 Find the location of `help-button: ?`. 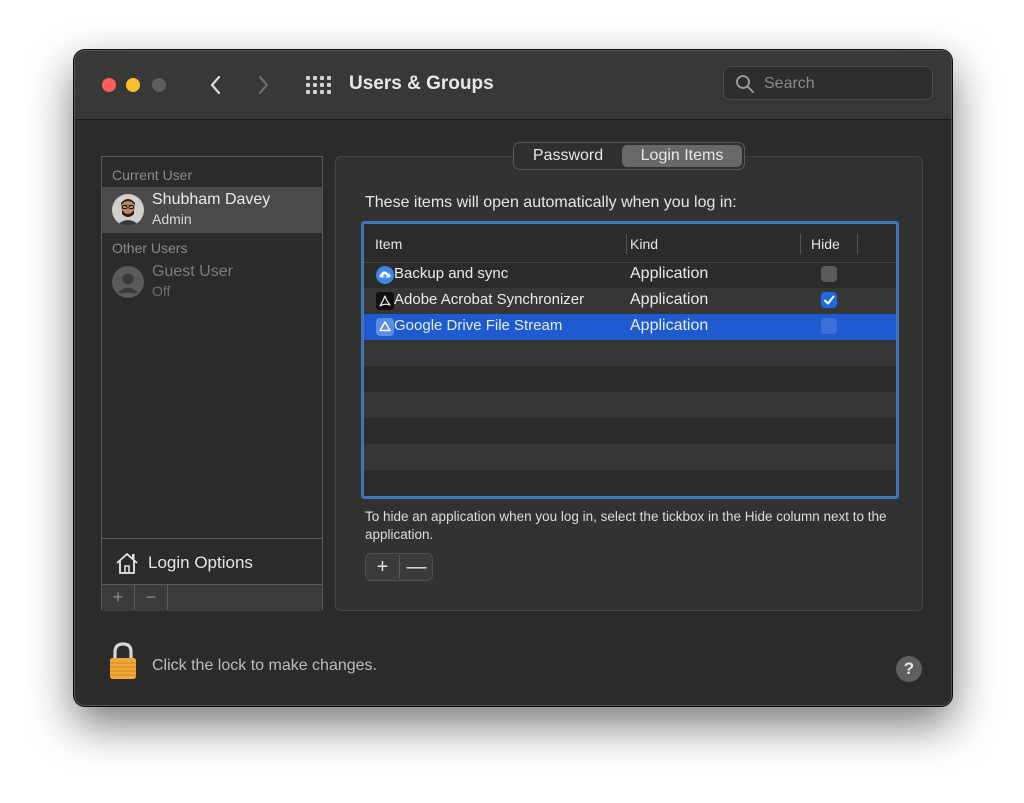

help-button: ? is located at coordinates (909, 669).